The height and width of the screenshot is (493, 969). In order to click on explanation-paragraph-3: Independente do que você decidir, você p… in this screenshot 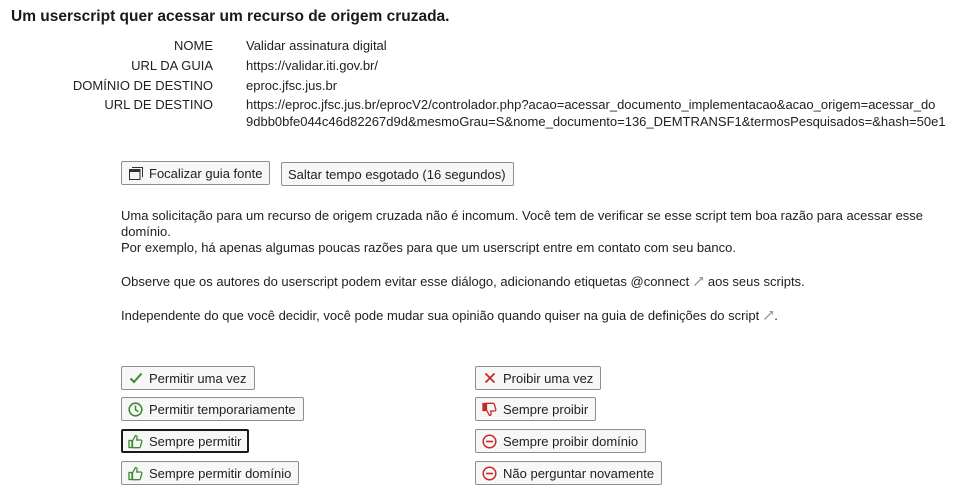, I will do `click(449, 316)`.